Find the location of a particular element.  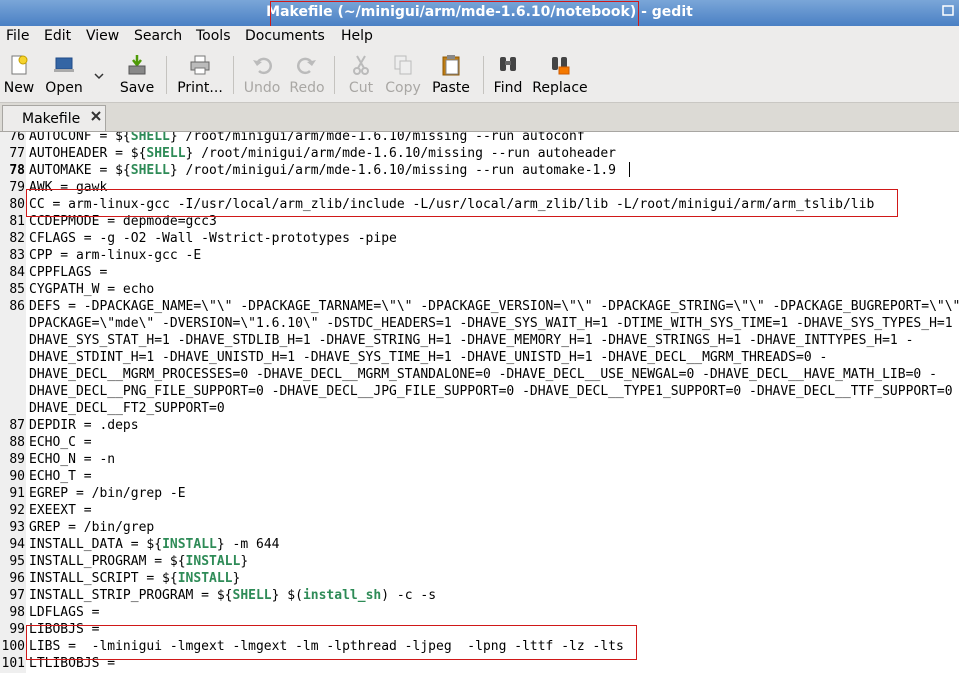

line-number: 92 is located at coordinates (17, 510).